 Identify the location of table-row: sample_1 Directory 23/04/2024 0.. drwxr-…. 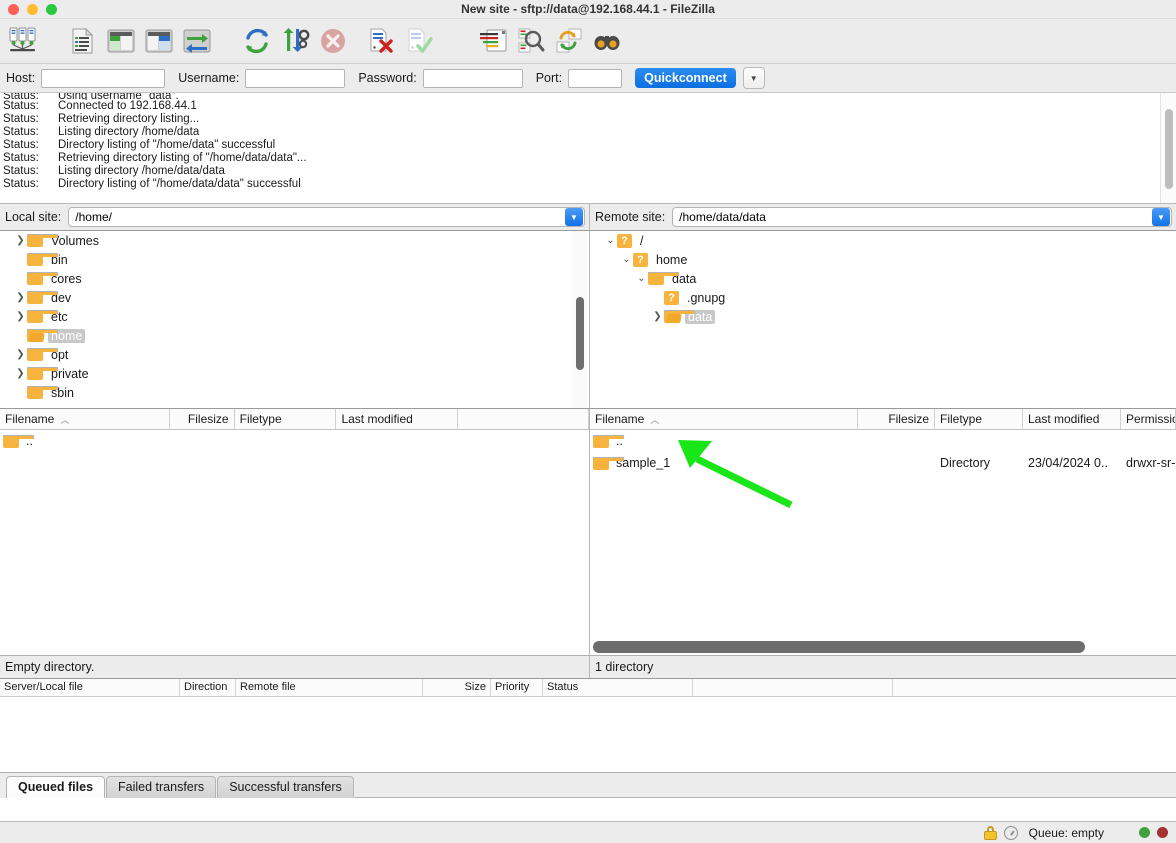
(883, 463).